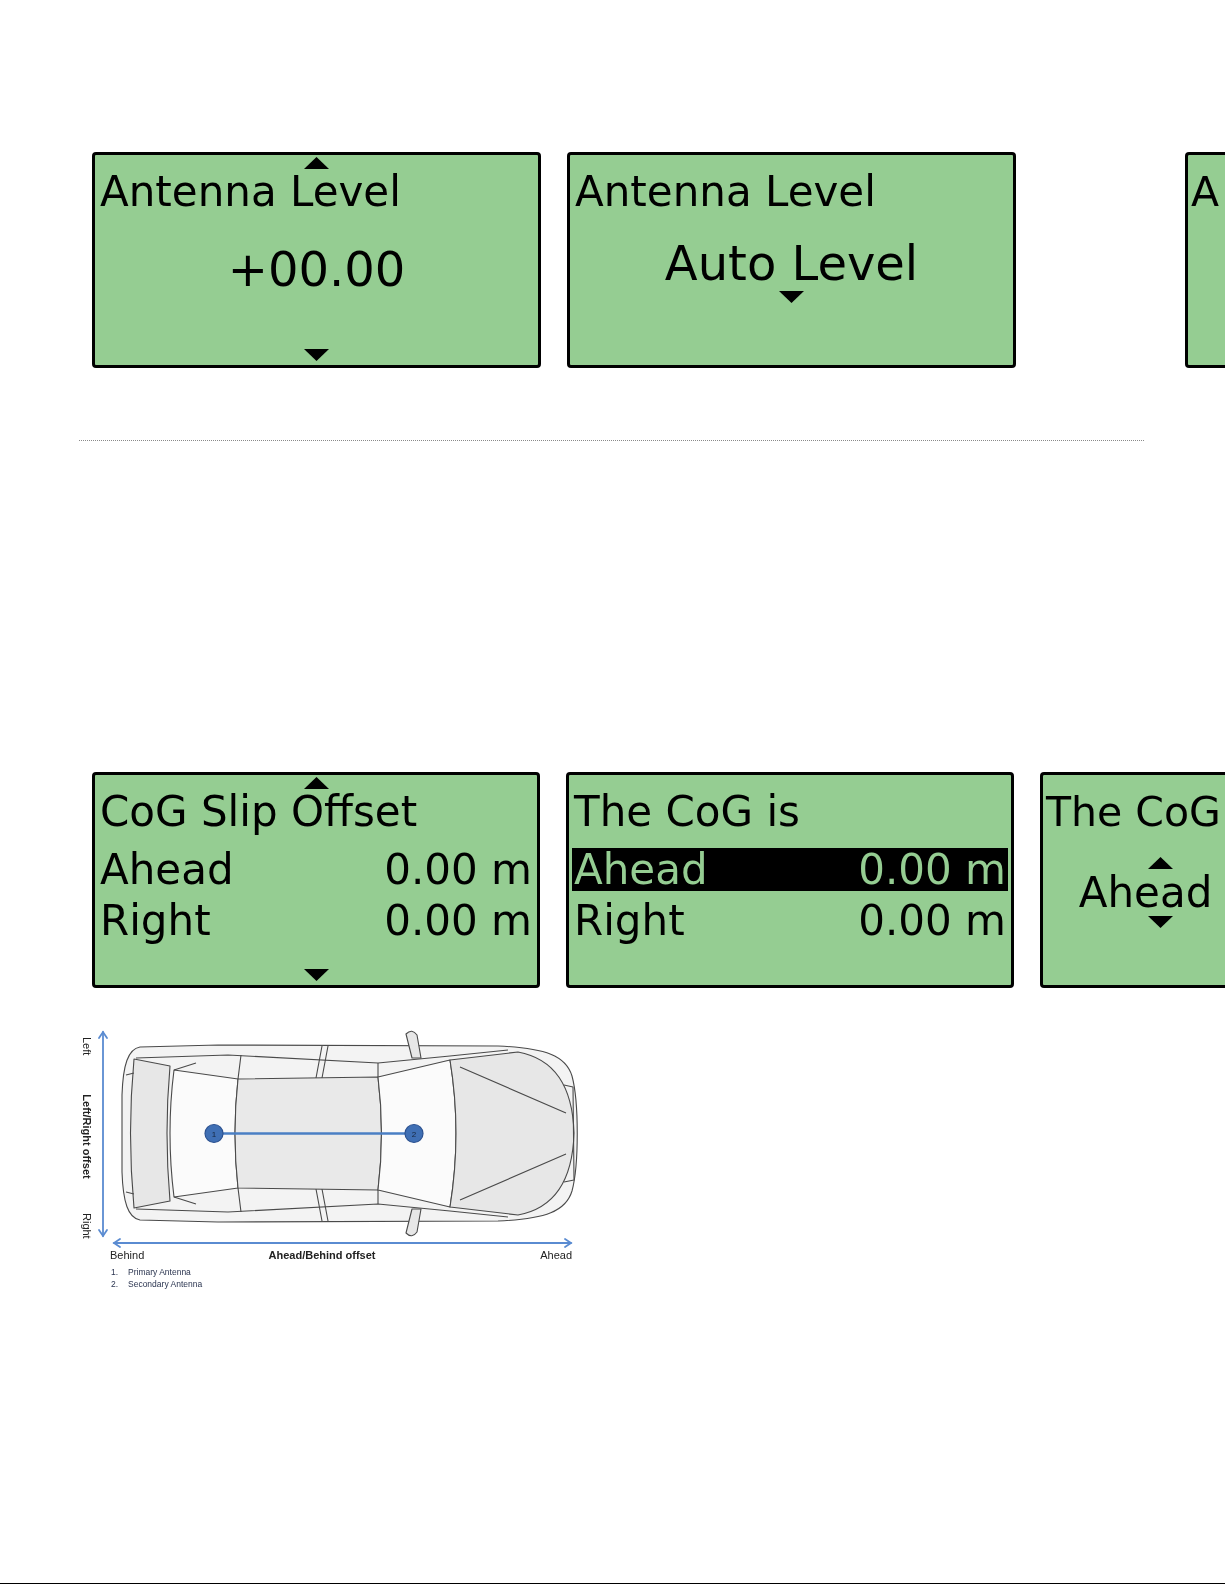 This screenshot has width=1225, height=1585. What do you see at coordinates (1145, 892) in the screenshot?
I see `screen-value: Ahead` at bounding box center [1145, 892].